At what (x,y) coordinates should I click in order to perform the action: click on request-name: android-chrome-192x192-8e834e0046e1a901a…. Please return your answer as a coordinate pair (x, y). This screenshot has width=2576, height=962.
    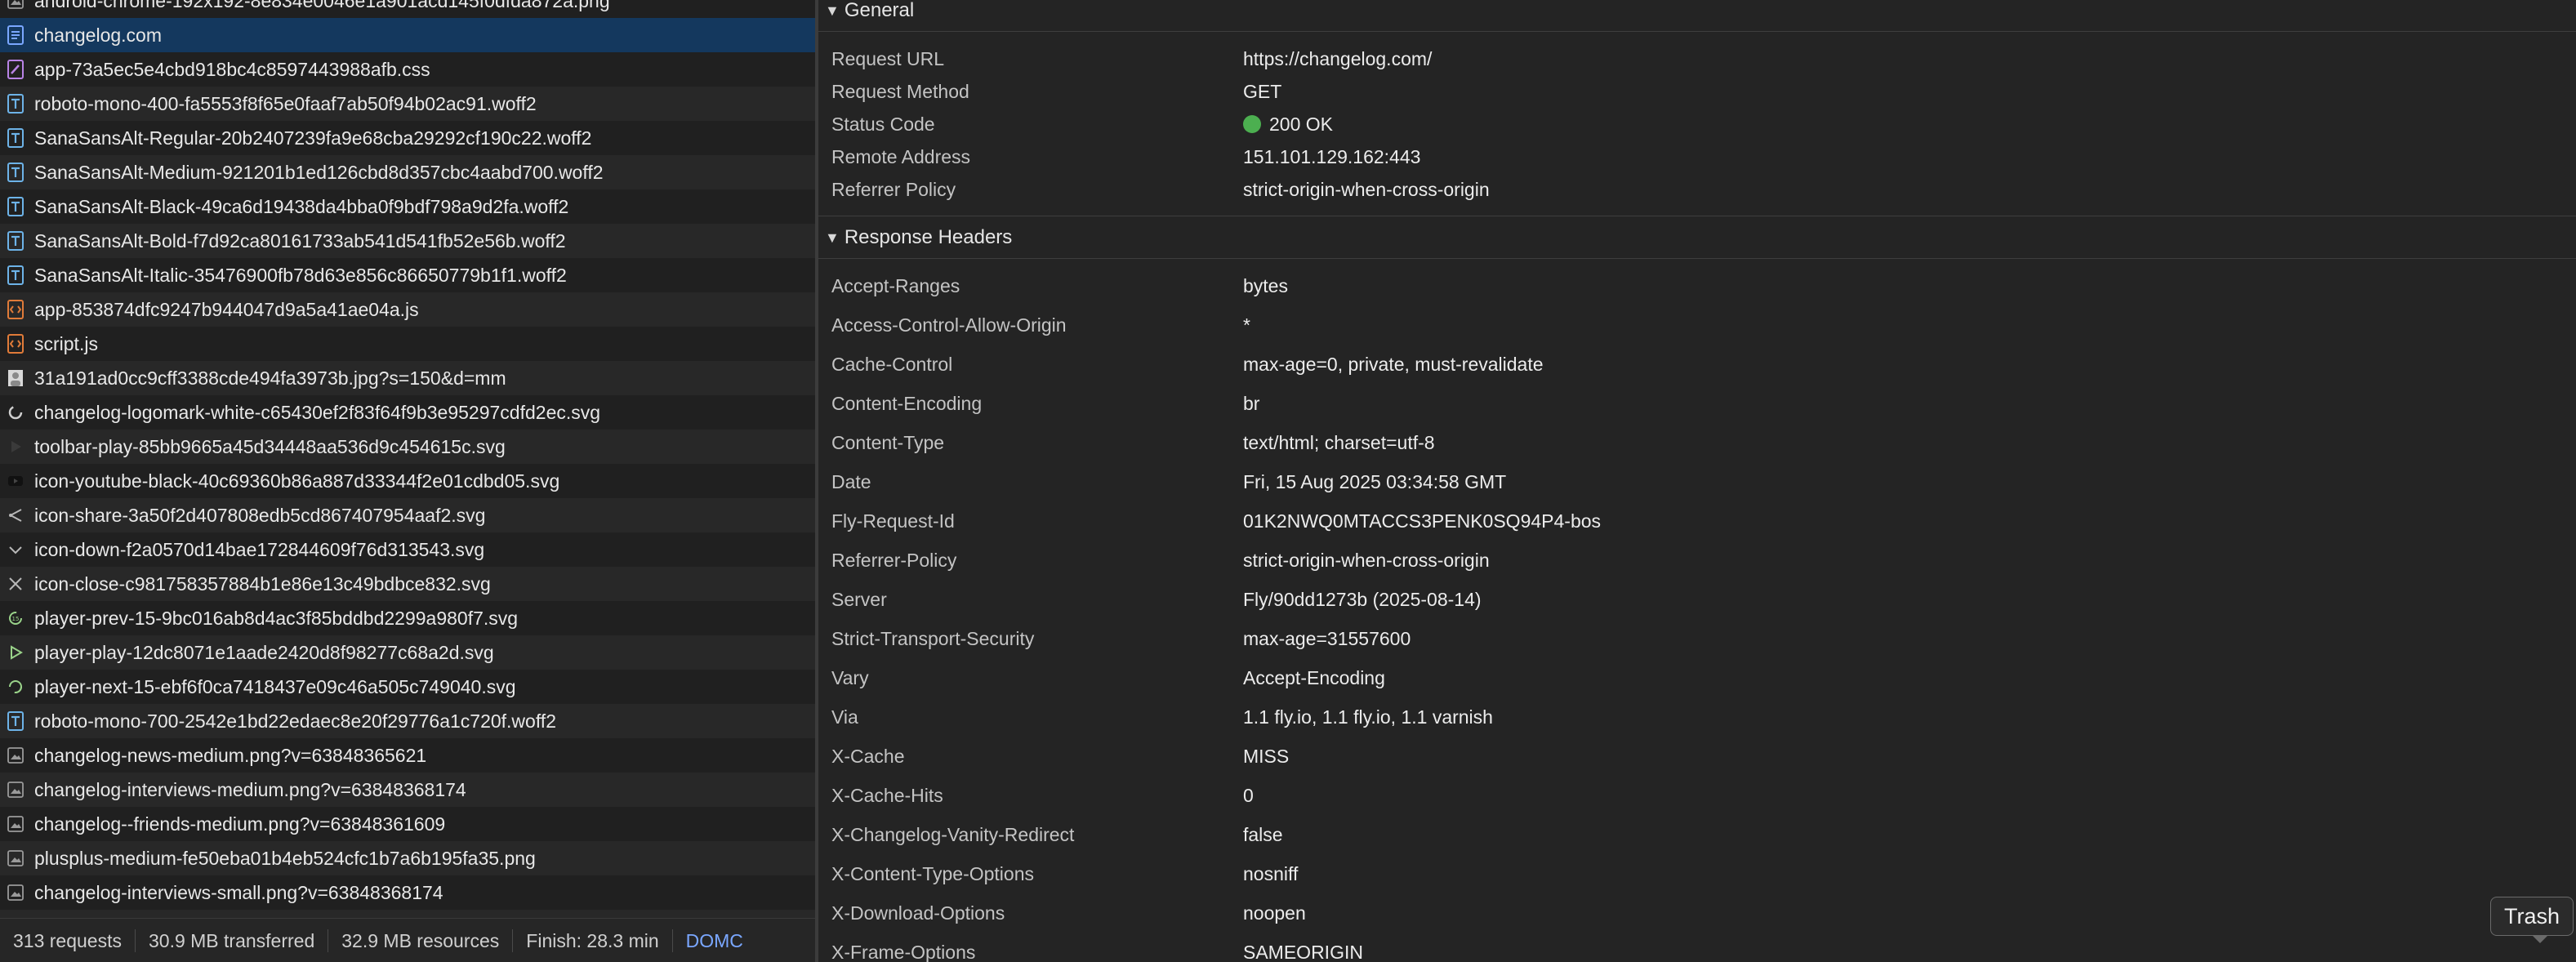
    Looking at the image, I should click on (322, 5).